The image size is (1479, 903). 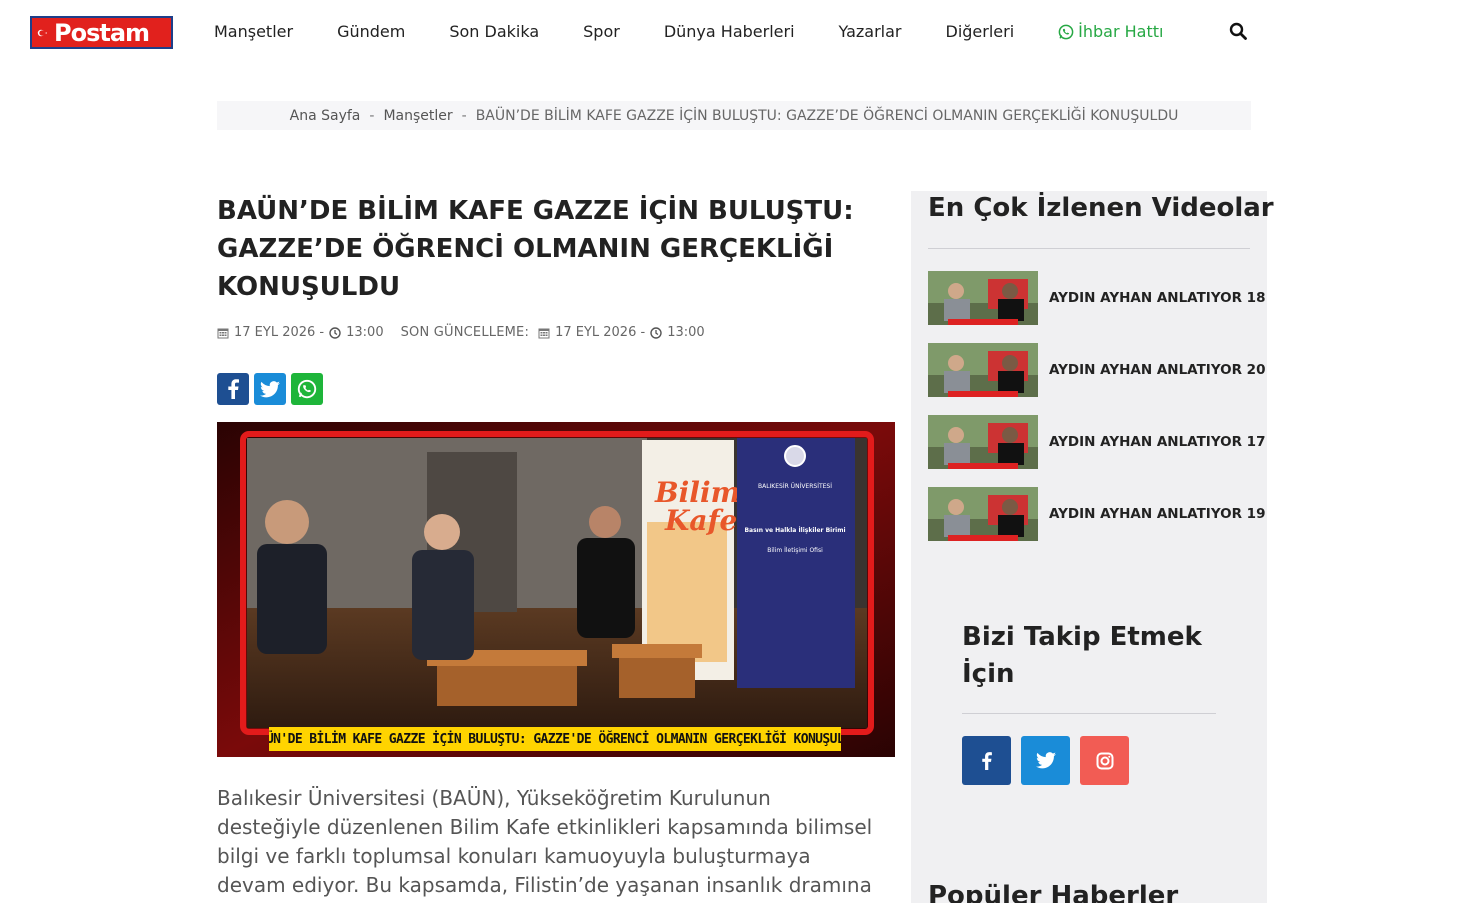 I want to click on nav-item-ihbar-hatti: İhbar Hattı, so click(x=1110, y=31).